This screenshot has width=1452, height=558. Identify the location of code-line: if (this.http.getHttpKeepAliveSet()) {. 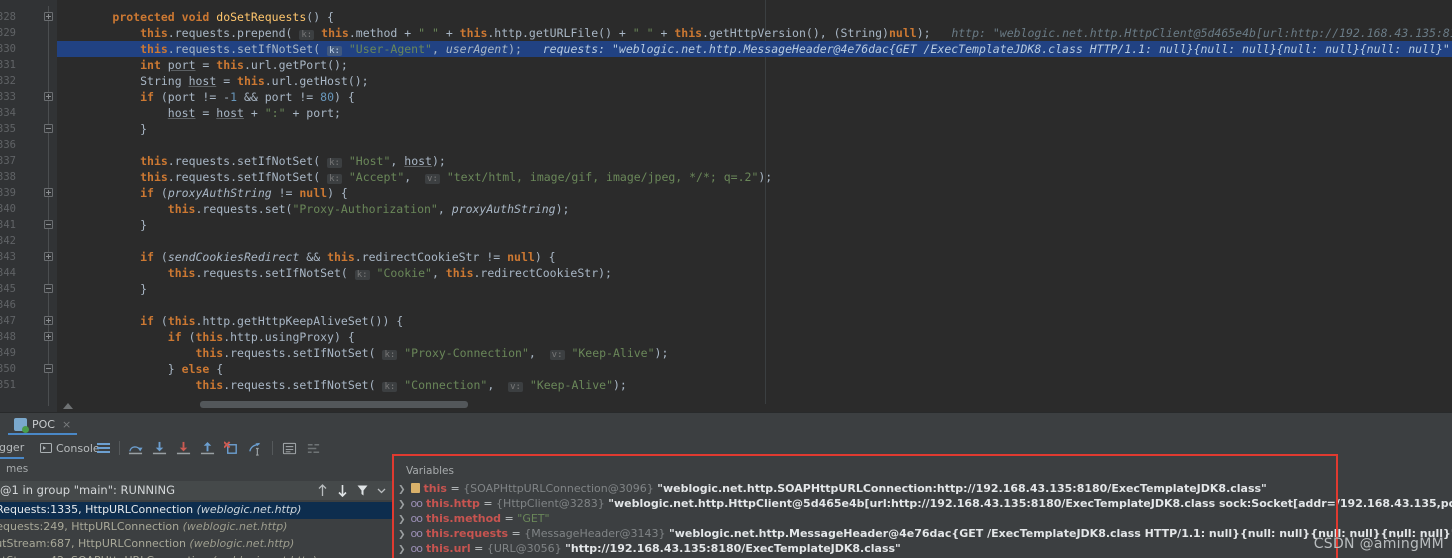
(230, 321).